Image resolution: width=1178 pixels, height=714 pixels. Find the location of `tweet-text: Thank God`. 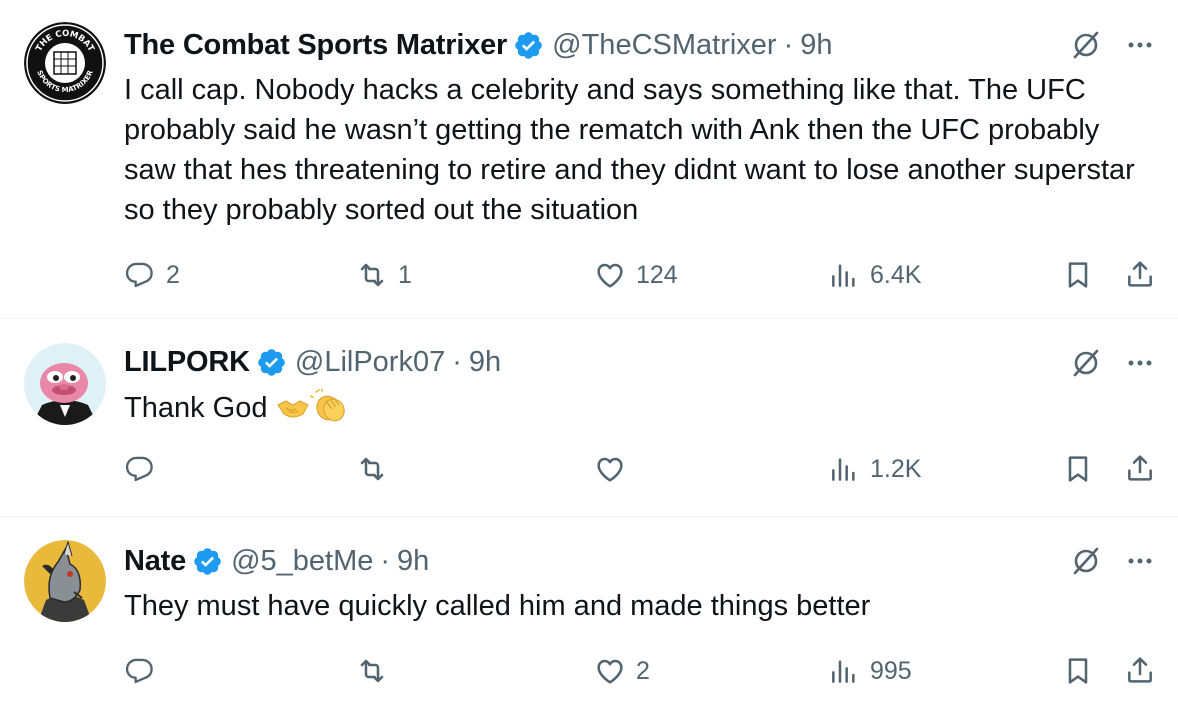

tweet-text: Thank God is located at coordinates (196, 408).